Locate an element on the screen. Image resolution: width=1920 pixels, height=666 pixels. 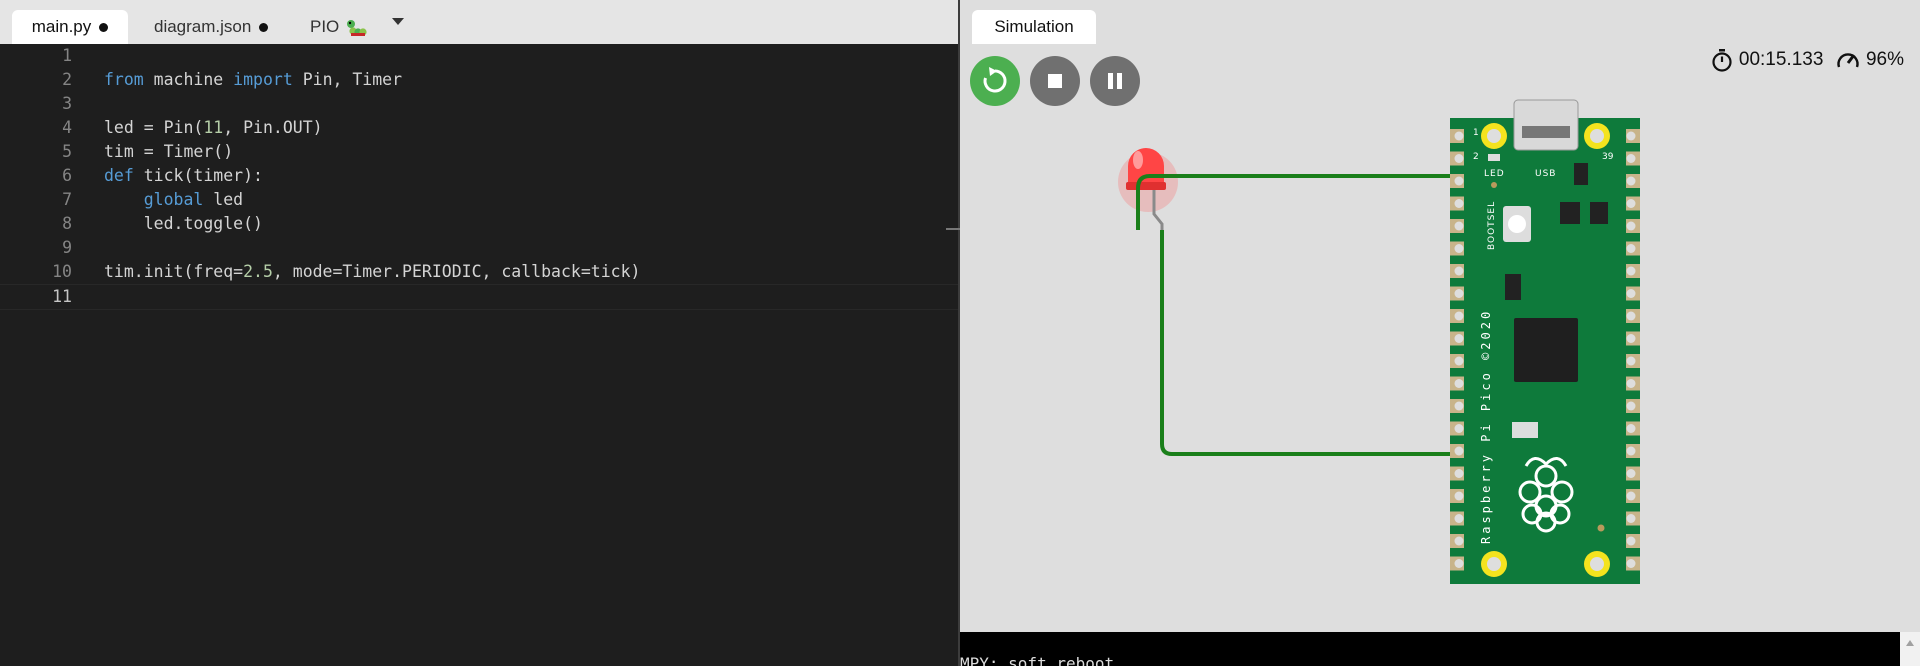
code-line: 6 def tick(timer): is located at coordinates (479, 176).